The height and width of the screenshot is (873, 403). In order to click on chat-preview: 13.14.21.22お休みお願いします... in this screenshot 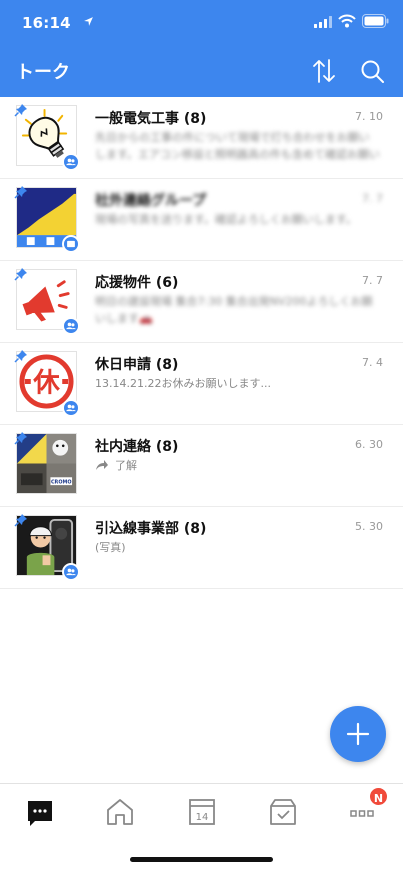, I will do `click(183, 383)`.